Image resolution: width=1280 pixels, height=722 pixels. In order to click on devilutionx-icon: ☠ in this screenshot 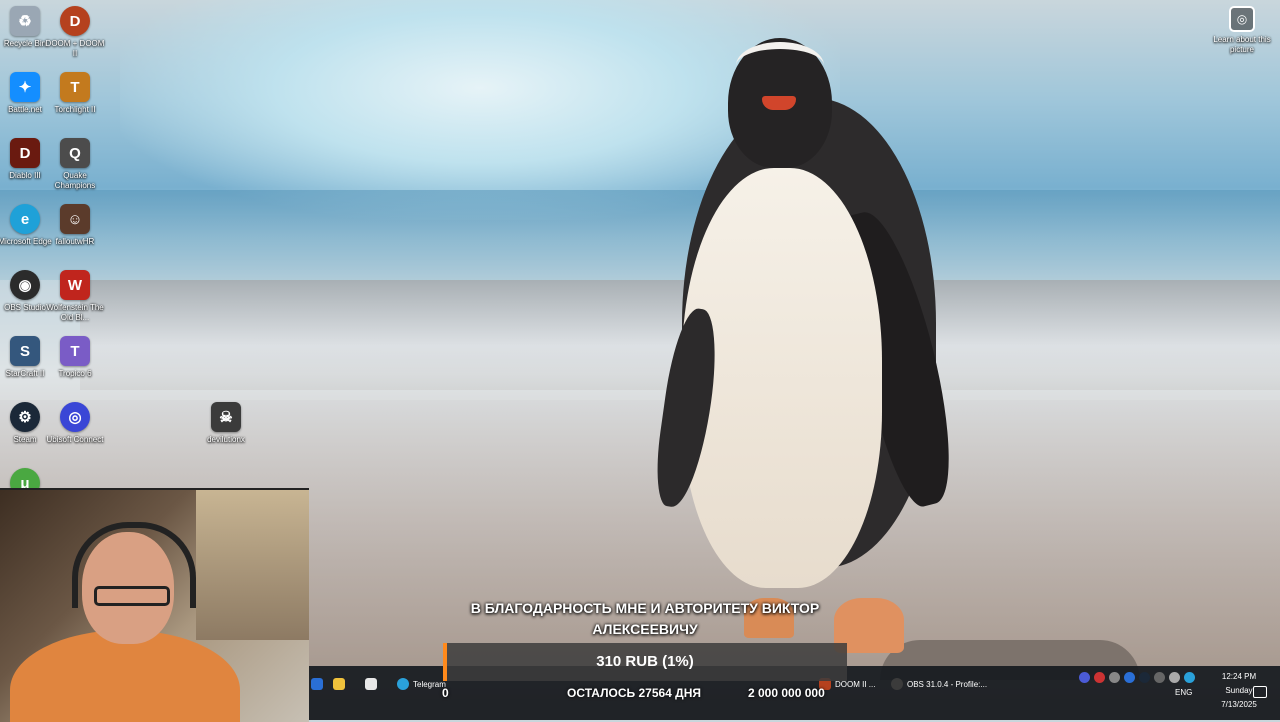, I will do `click(226, 417)`.